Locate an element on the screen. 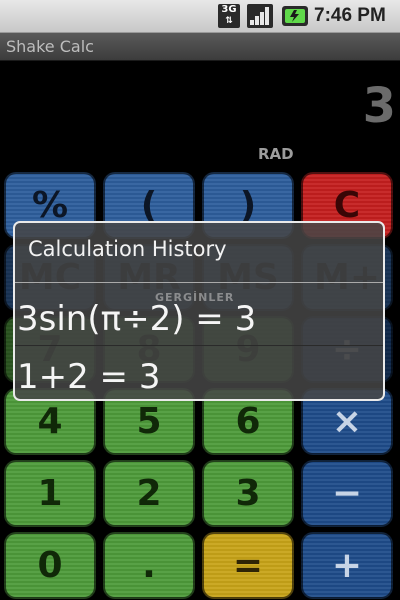  app-title: Shake Calc is located at coordinates (50, 46).